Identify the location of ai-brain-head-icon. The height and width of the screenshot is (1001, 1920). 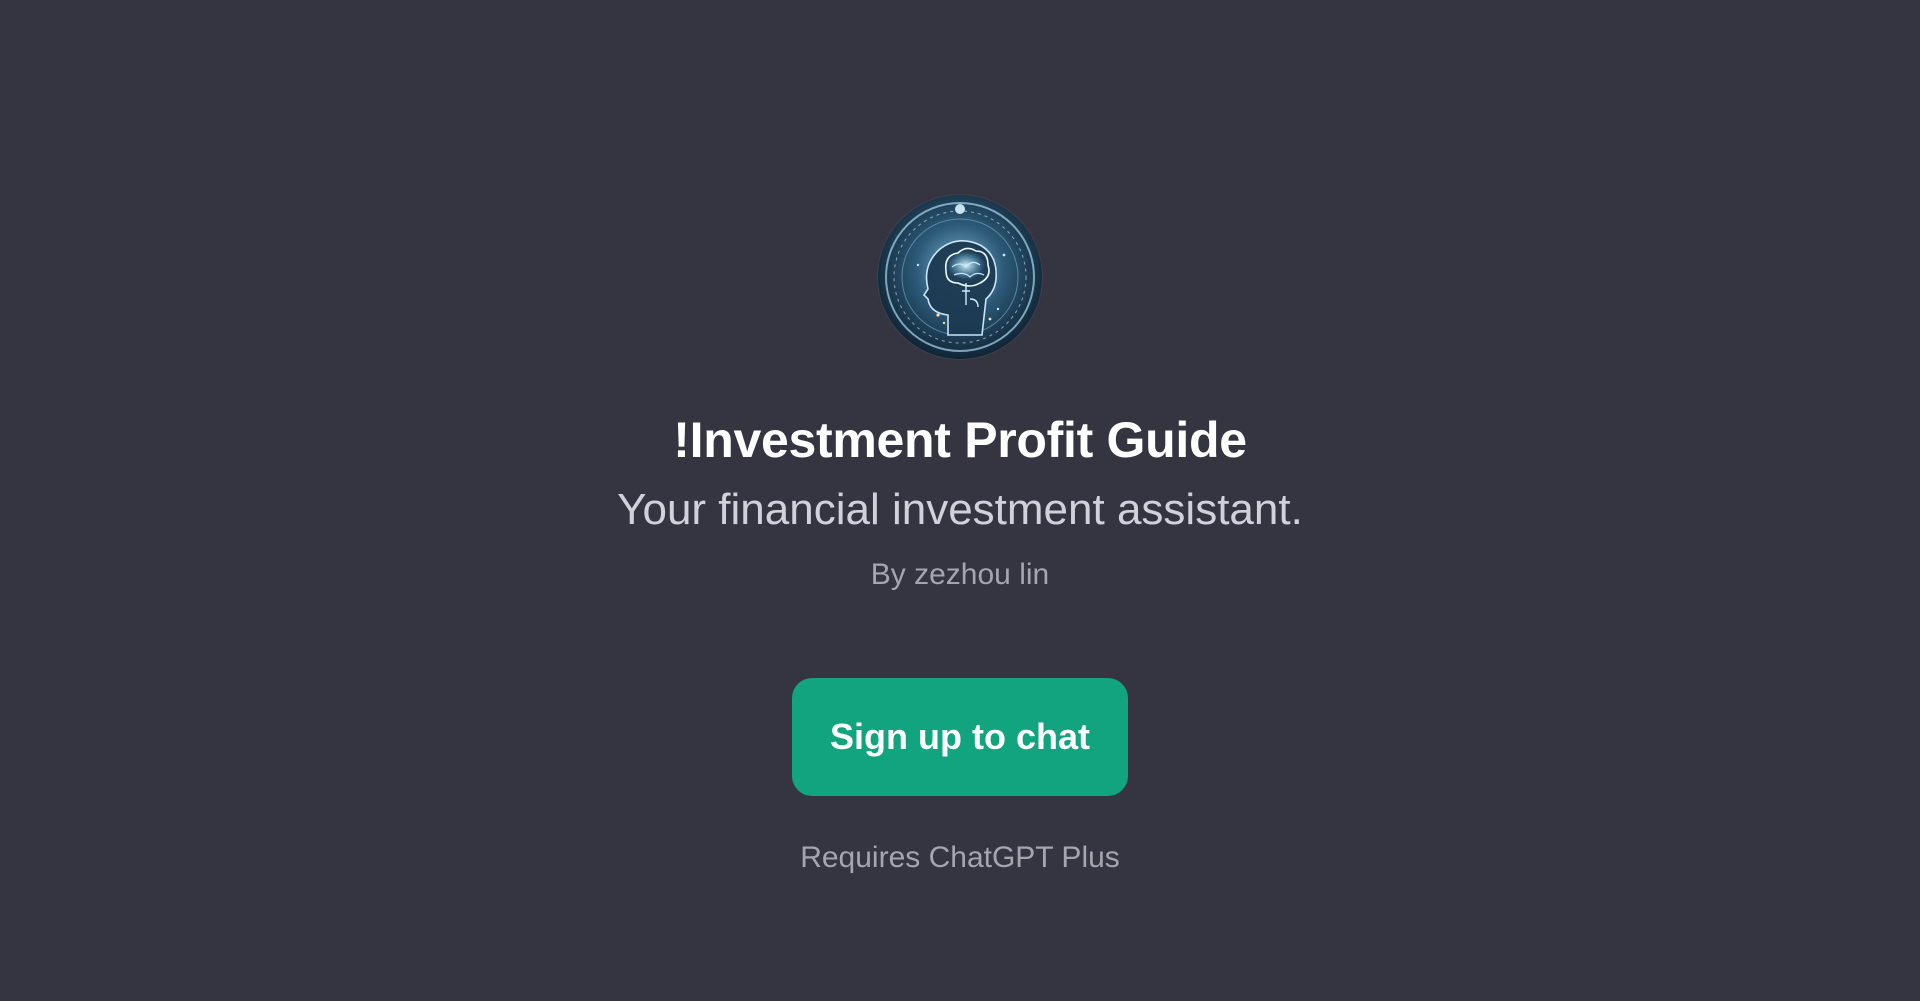
(960, 277).